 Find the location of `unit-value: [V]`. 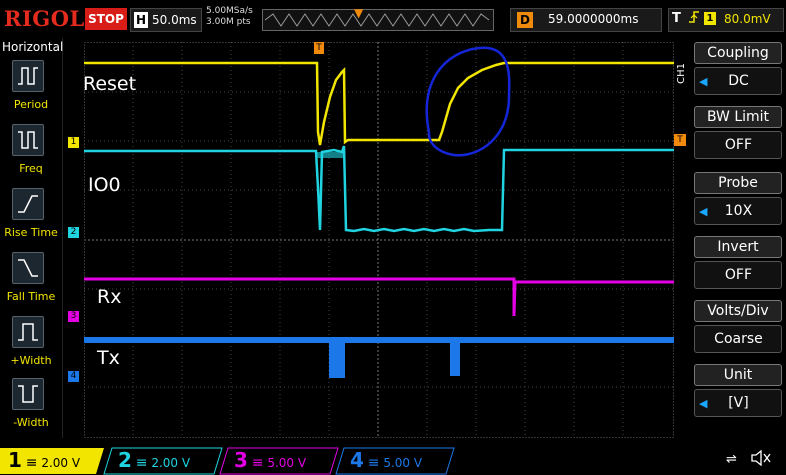

unit-value: [V] is located at coordinates (738, 403).